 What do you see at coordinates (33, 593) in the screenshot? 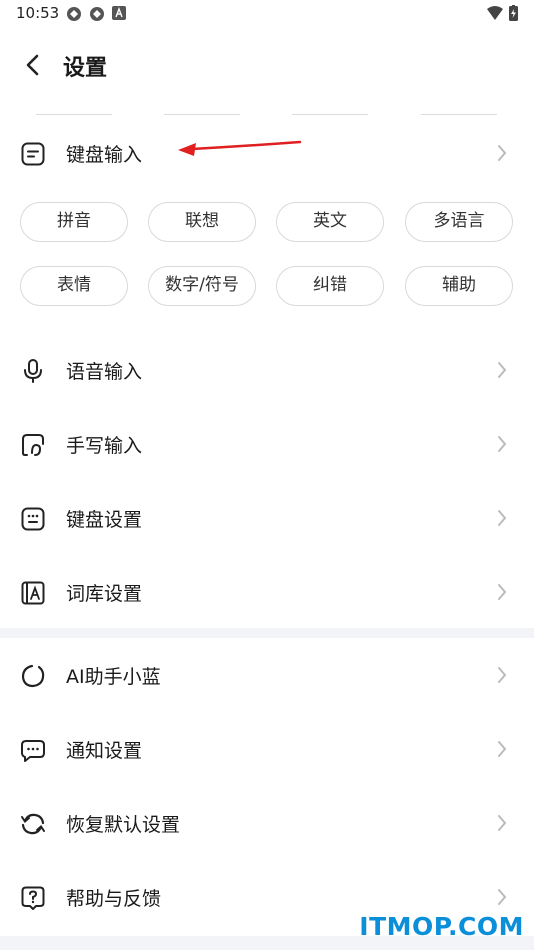
I see `dictionary-icon` at bounding box center [33, 593].